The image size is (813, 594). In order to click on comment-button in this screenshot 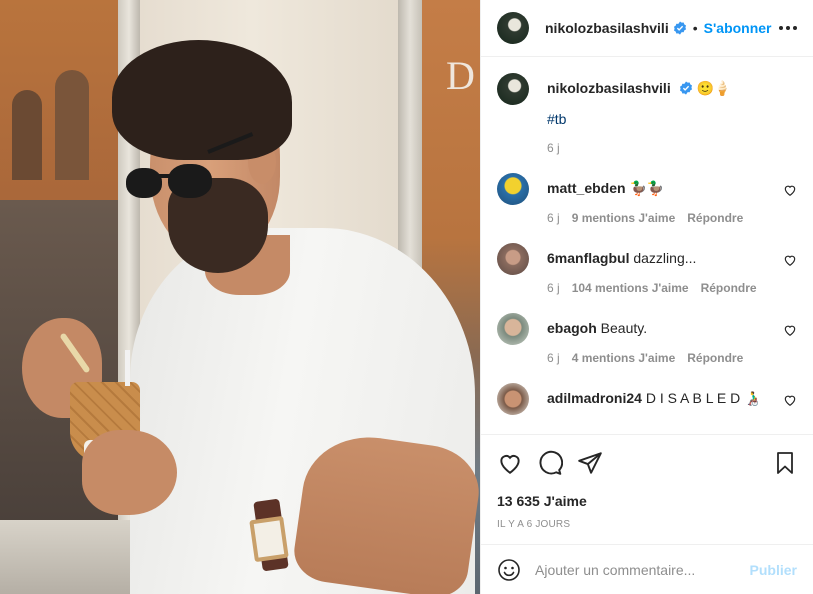, I will do `click(550, 463)`.